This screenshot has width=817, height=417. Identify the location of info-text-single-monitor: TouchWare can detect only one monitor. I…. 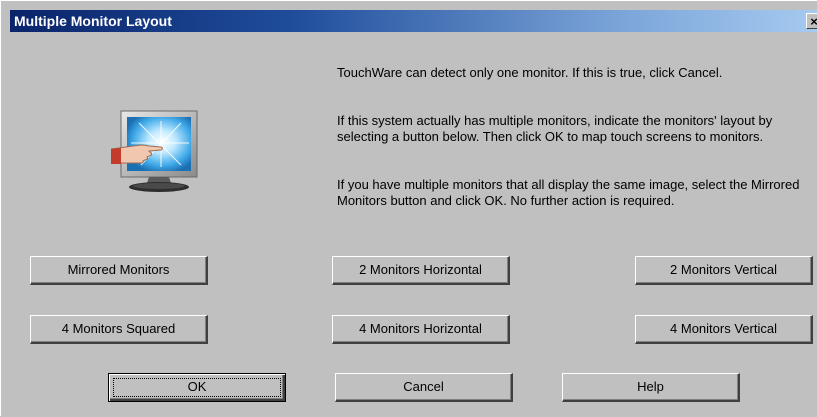
(530, 72).